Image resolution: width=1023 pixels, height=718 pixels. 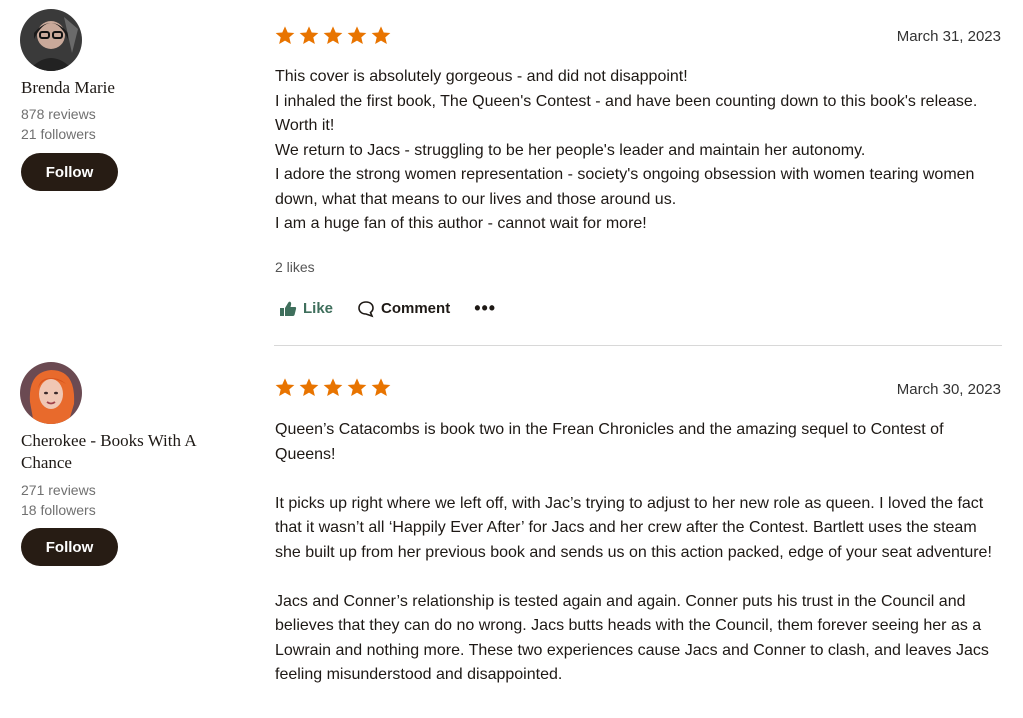 What do you see at coordinates (366, 308) in the screenshot?
I see `comment-bubble-icon` at bounding box center [366, 308].